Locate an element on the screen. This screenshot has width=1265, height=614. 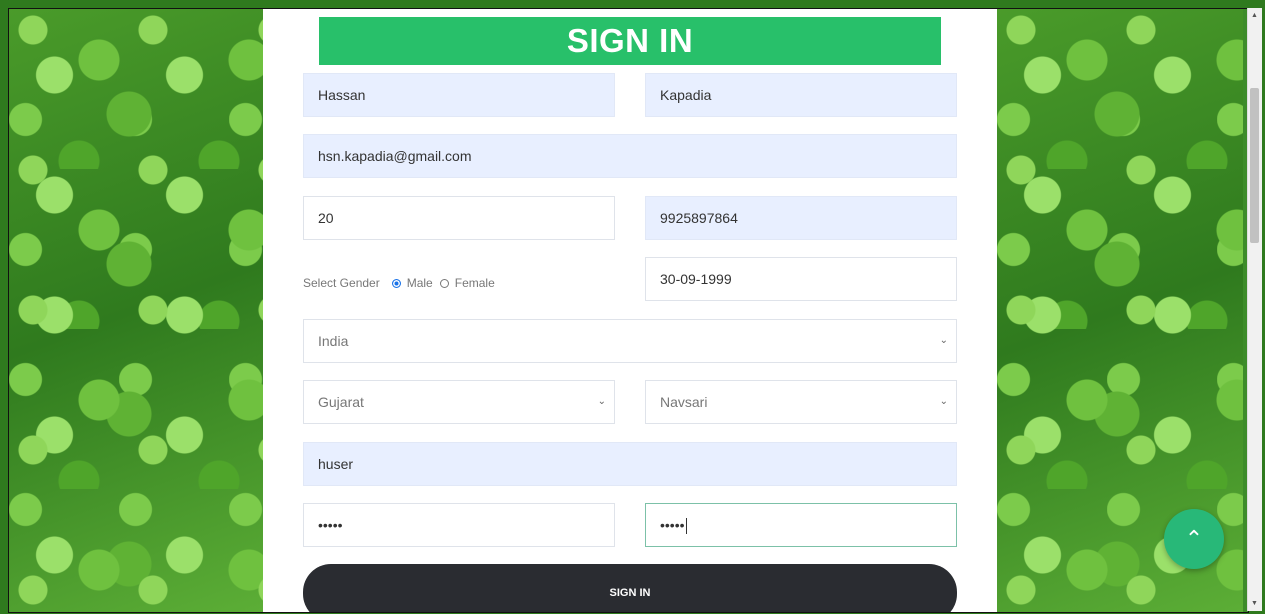
gender-label: Select Gender is located at coordinates (341, 283).